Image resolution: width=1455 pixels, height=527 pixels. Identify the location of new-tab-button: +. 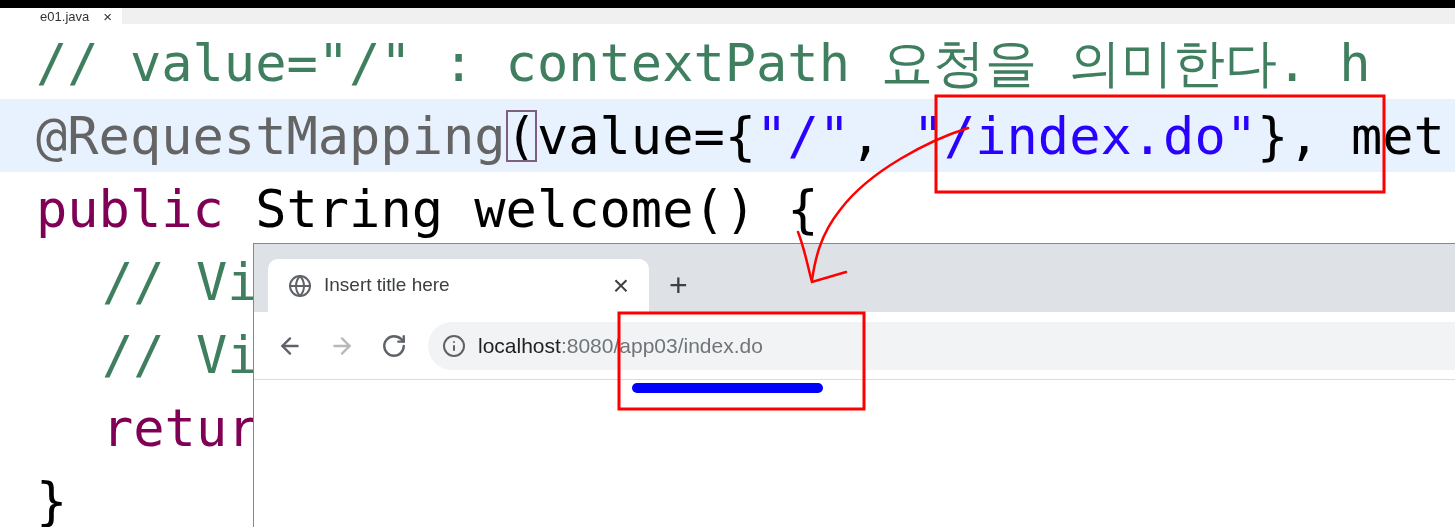
(678, 285).